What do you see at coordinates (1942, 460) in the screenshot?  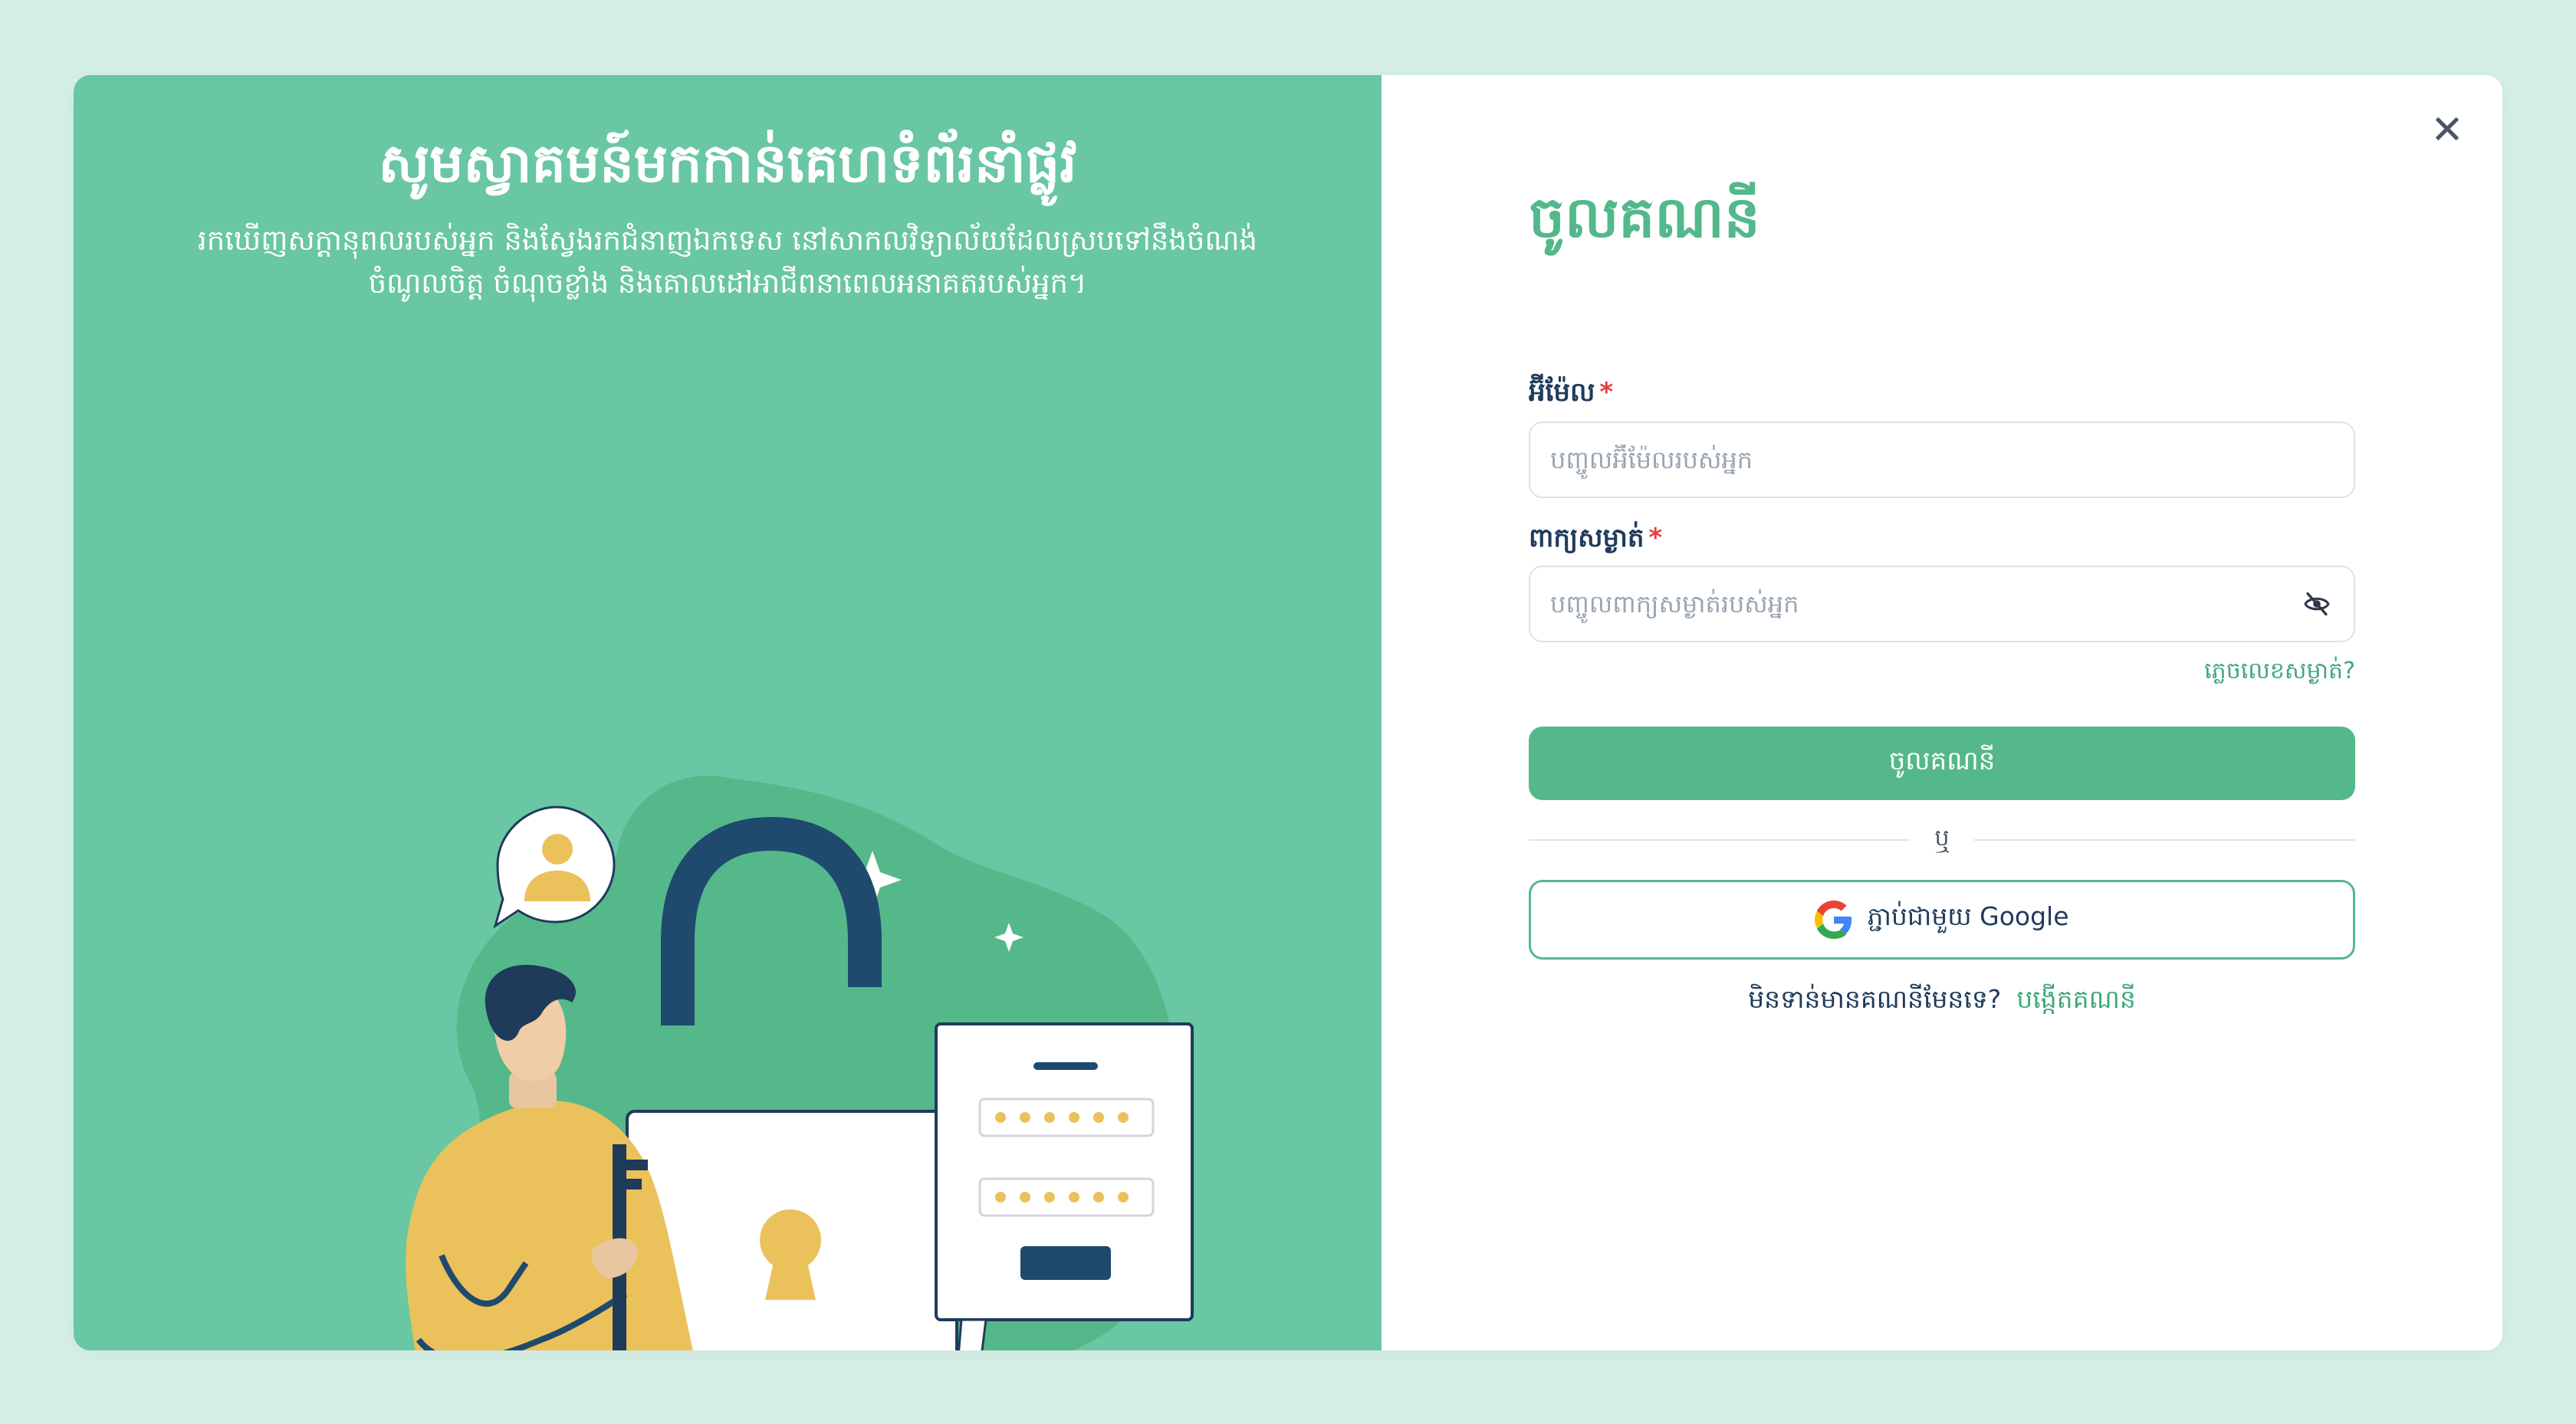 I see `email-field` at bounding box center [1942, 460].